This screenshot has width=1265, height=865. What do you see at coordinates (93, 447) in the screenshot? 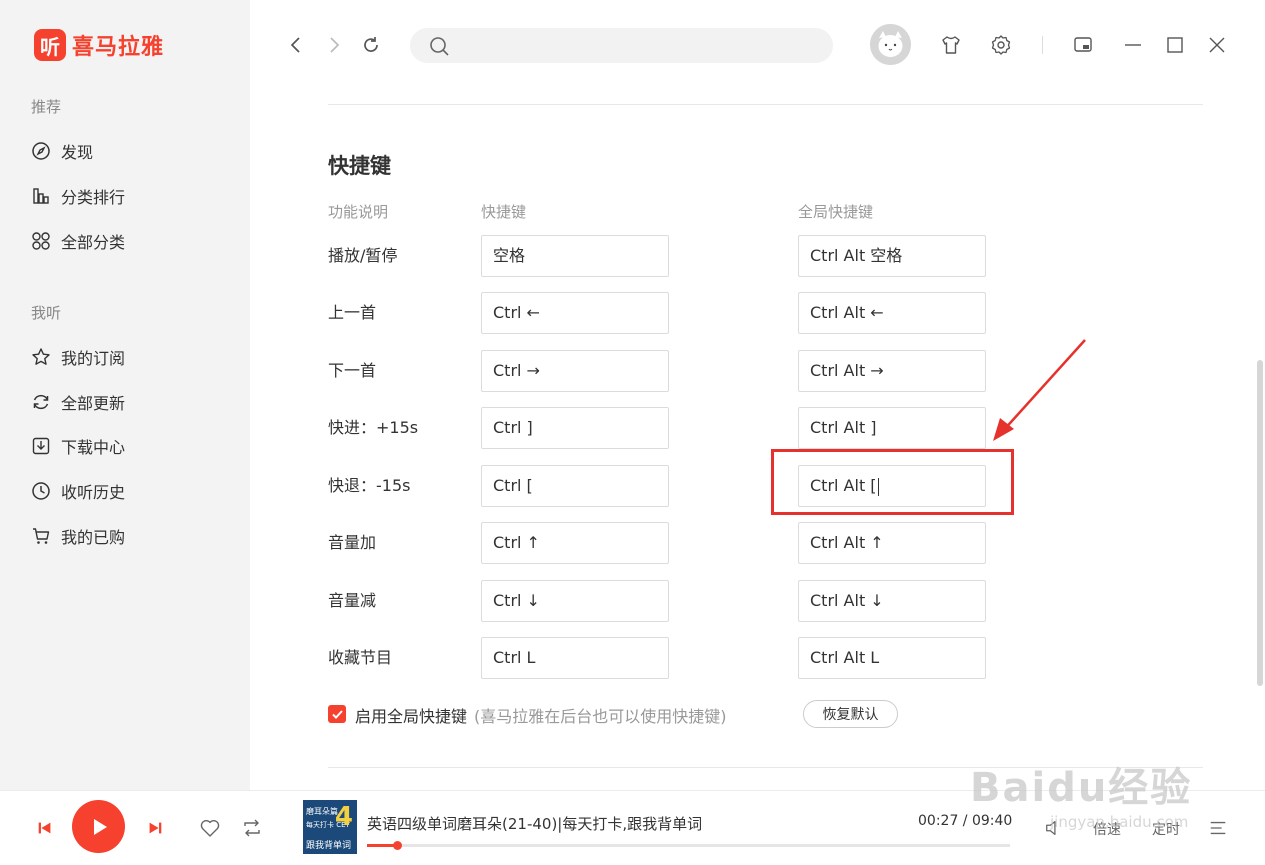
I see `sidebar-item-label: 下载中心` at bounding box center [93, 447].